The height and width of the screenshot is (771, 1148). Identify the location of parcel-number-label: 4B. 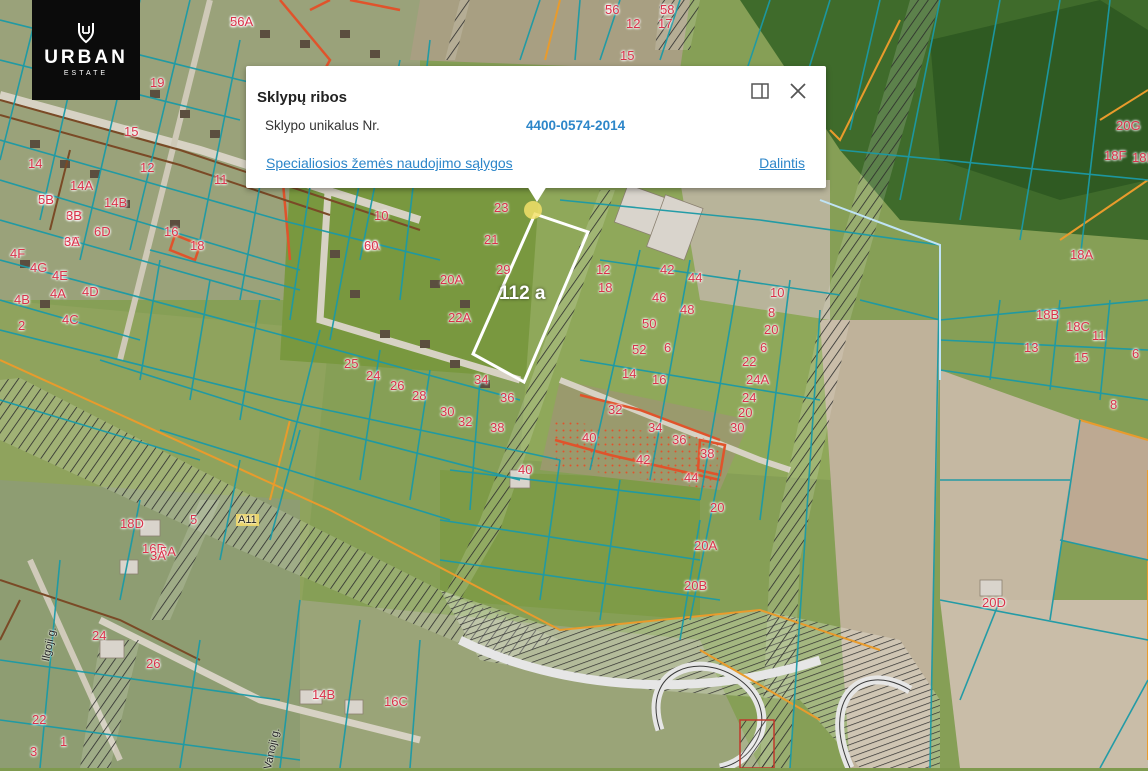
(22, 299).